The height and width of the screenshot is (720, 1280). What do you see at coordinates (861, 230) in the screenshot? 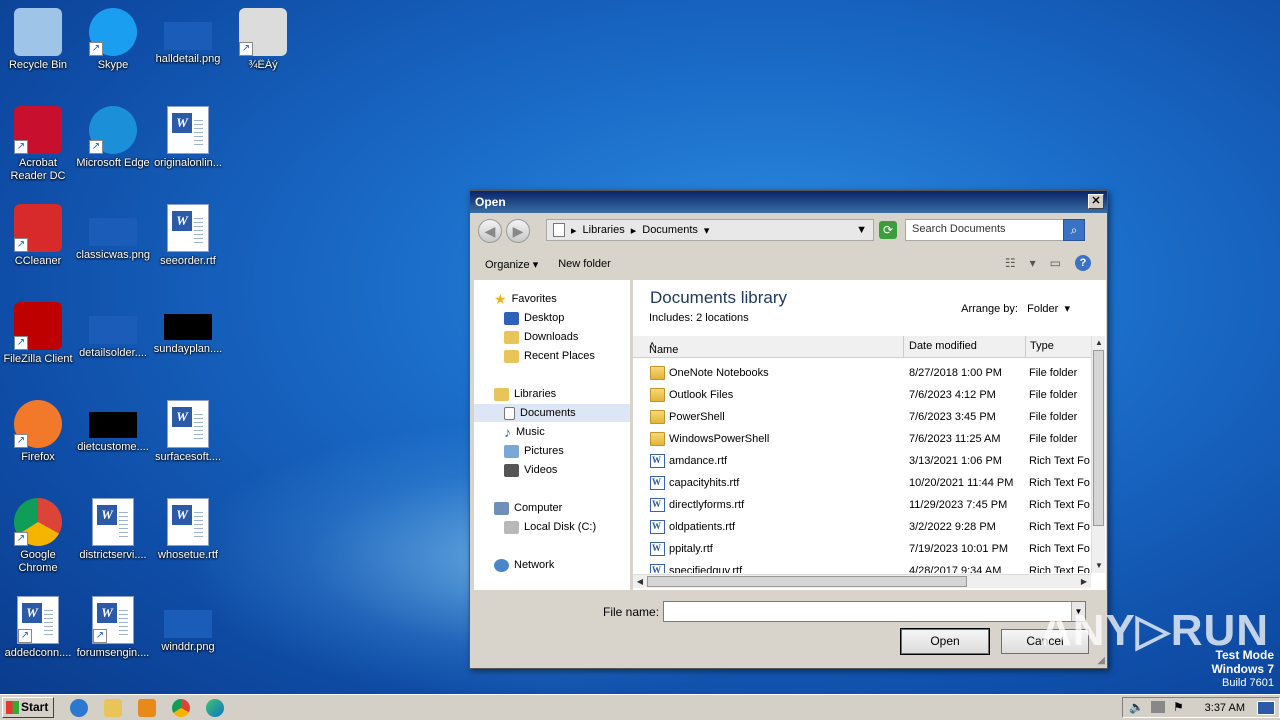
I see `address-history-dropdown-icon: ▼` at bounding box center [861, 230].